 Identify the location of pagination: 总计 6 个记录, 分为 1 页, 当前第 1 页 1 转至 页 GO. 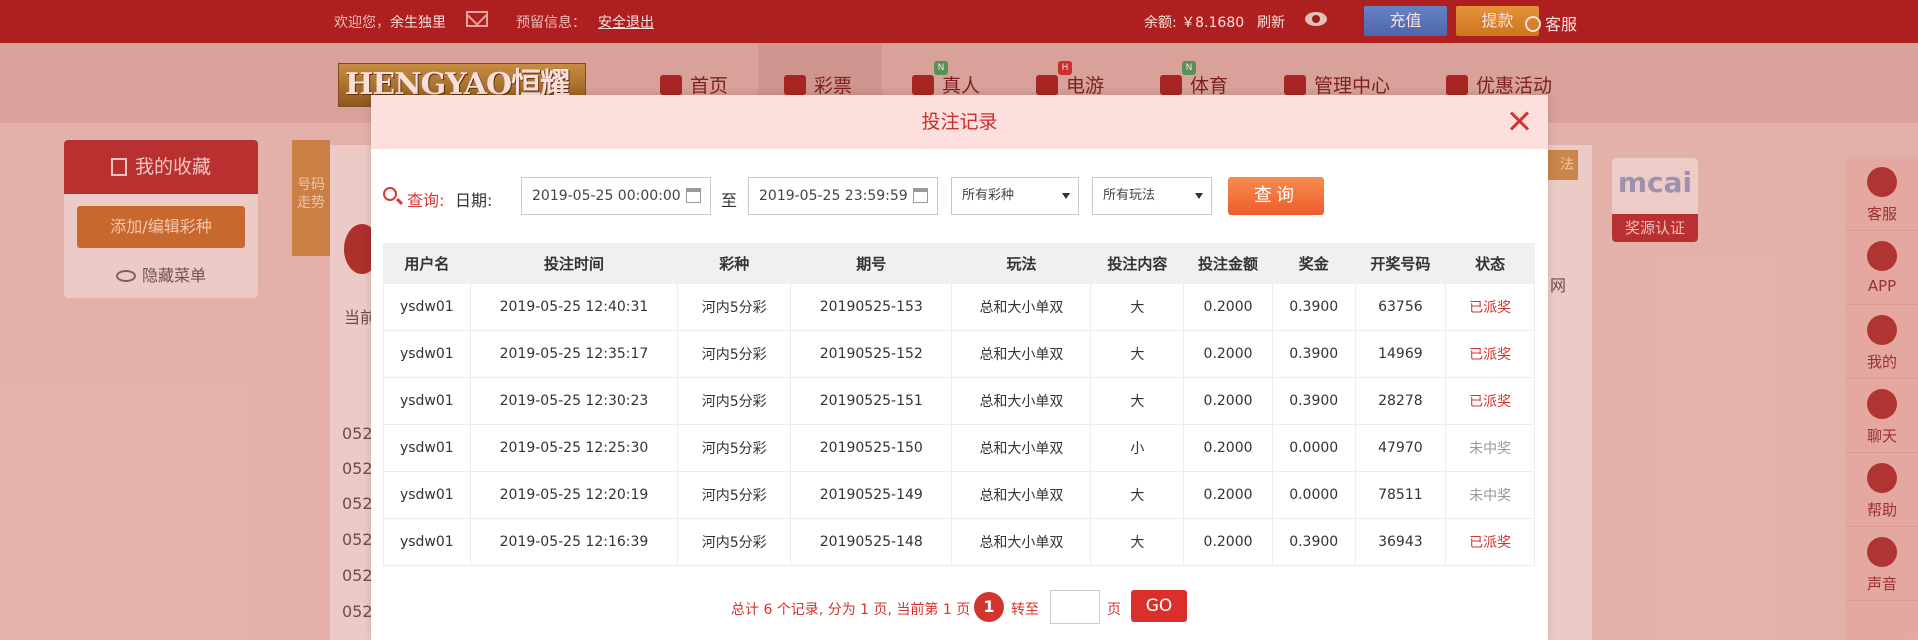
(959, 607).